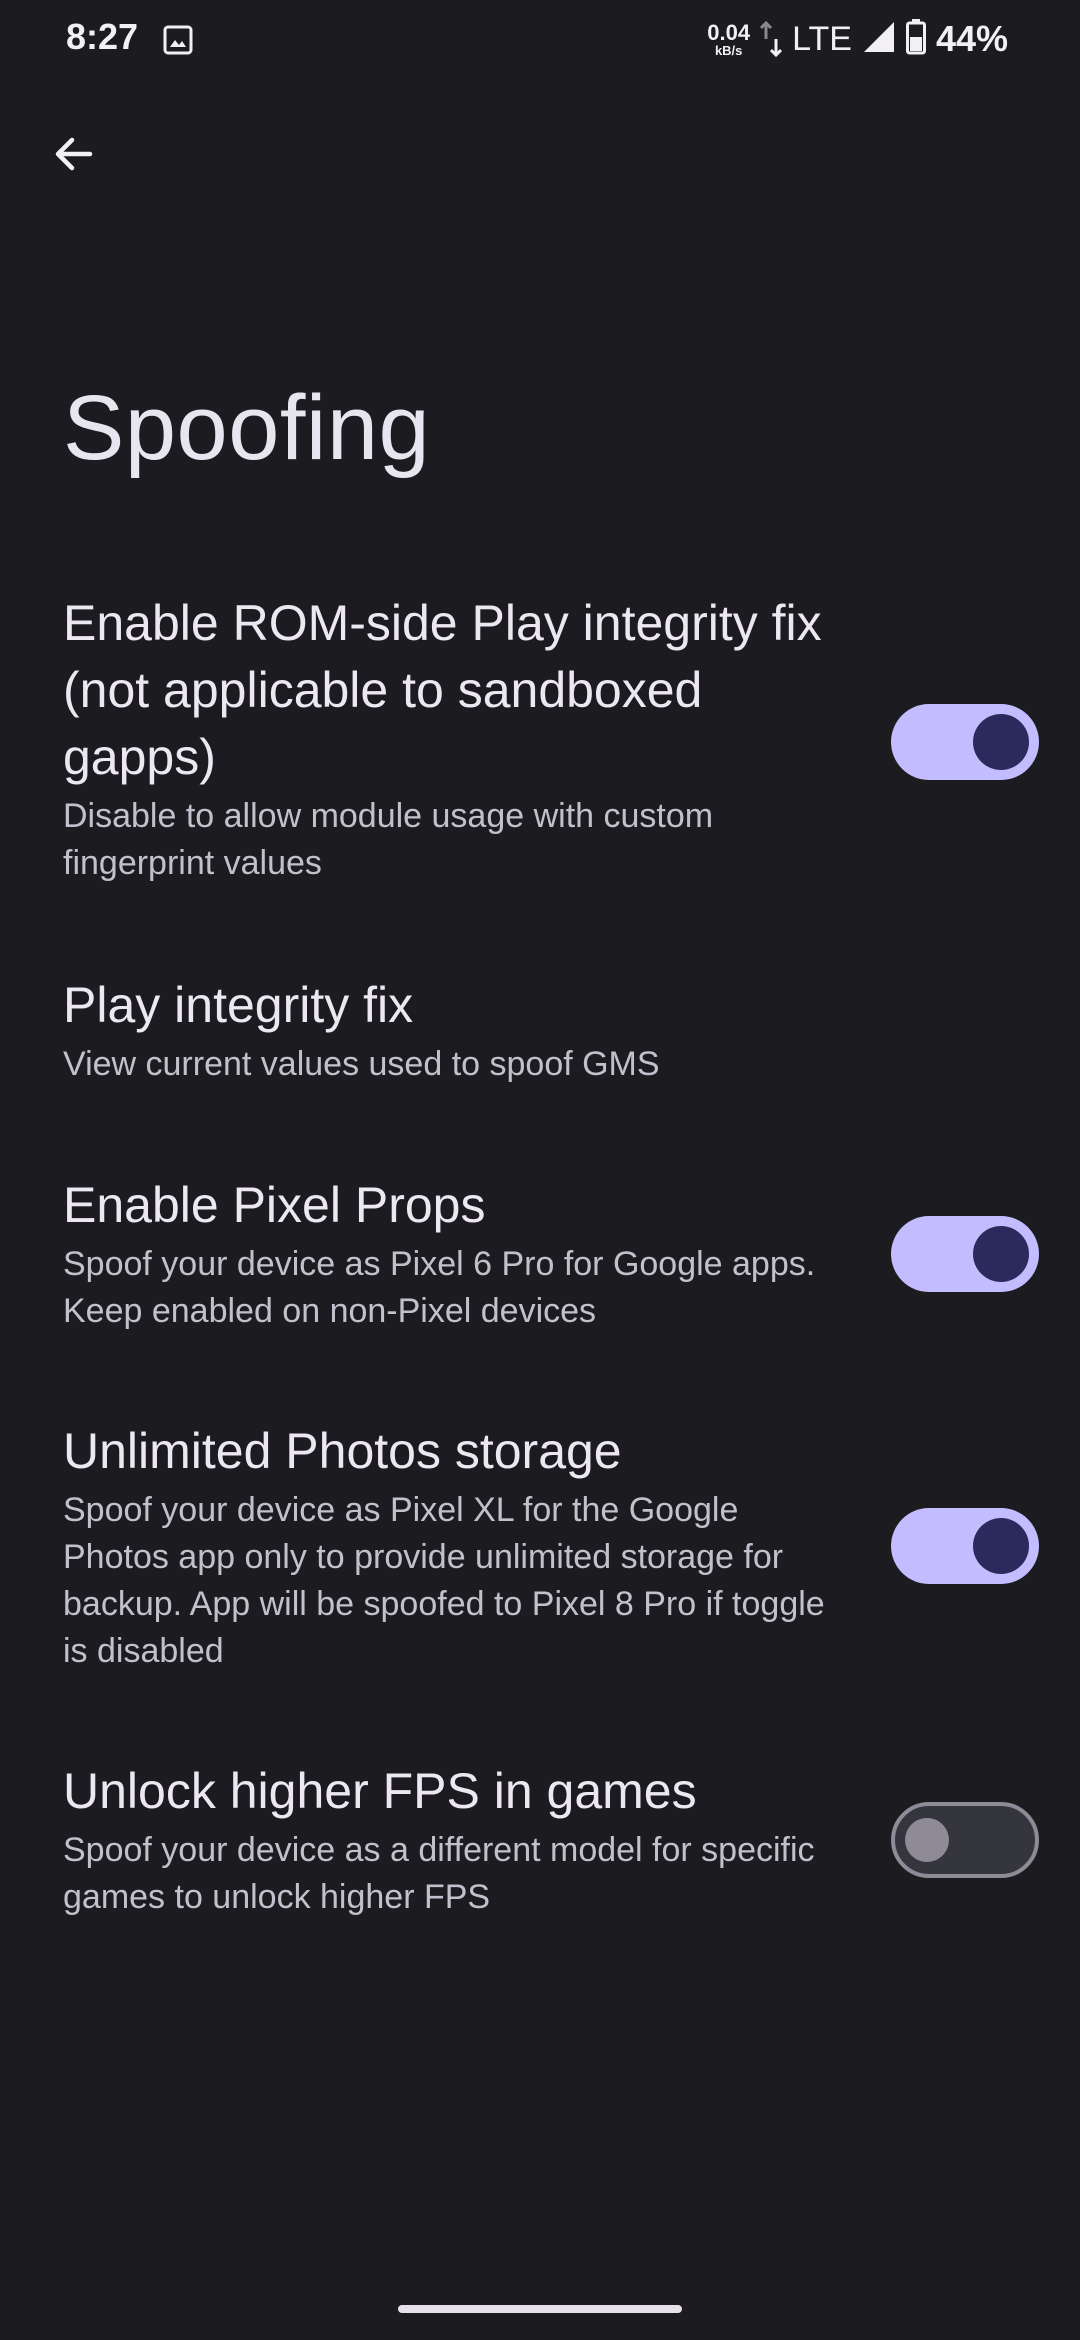 The width and height of the screenshot is (1080, 2340). I want to click on network-speed-value: 0.04, so click(729, 32).